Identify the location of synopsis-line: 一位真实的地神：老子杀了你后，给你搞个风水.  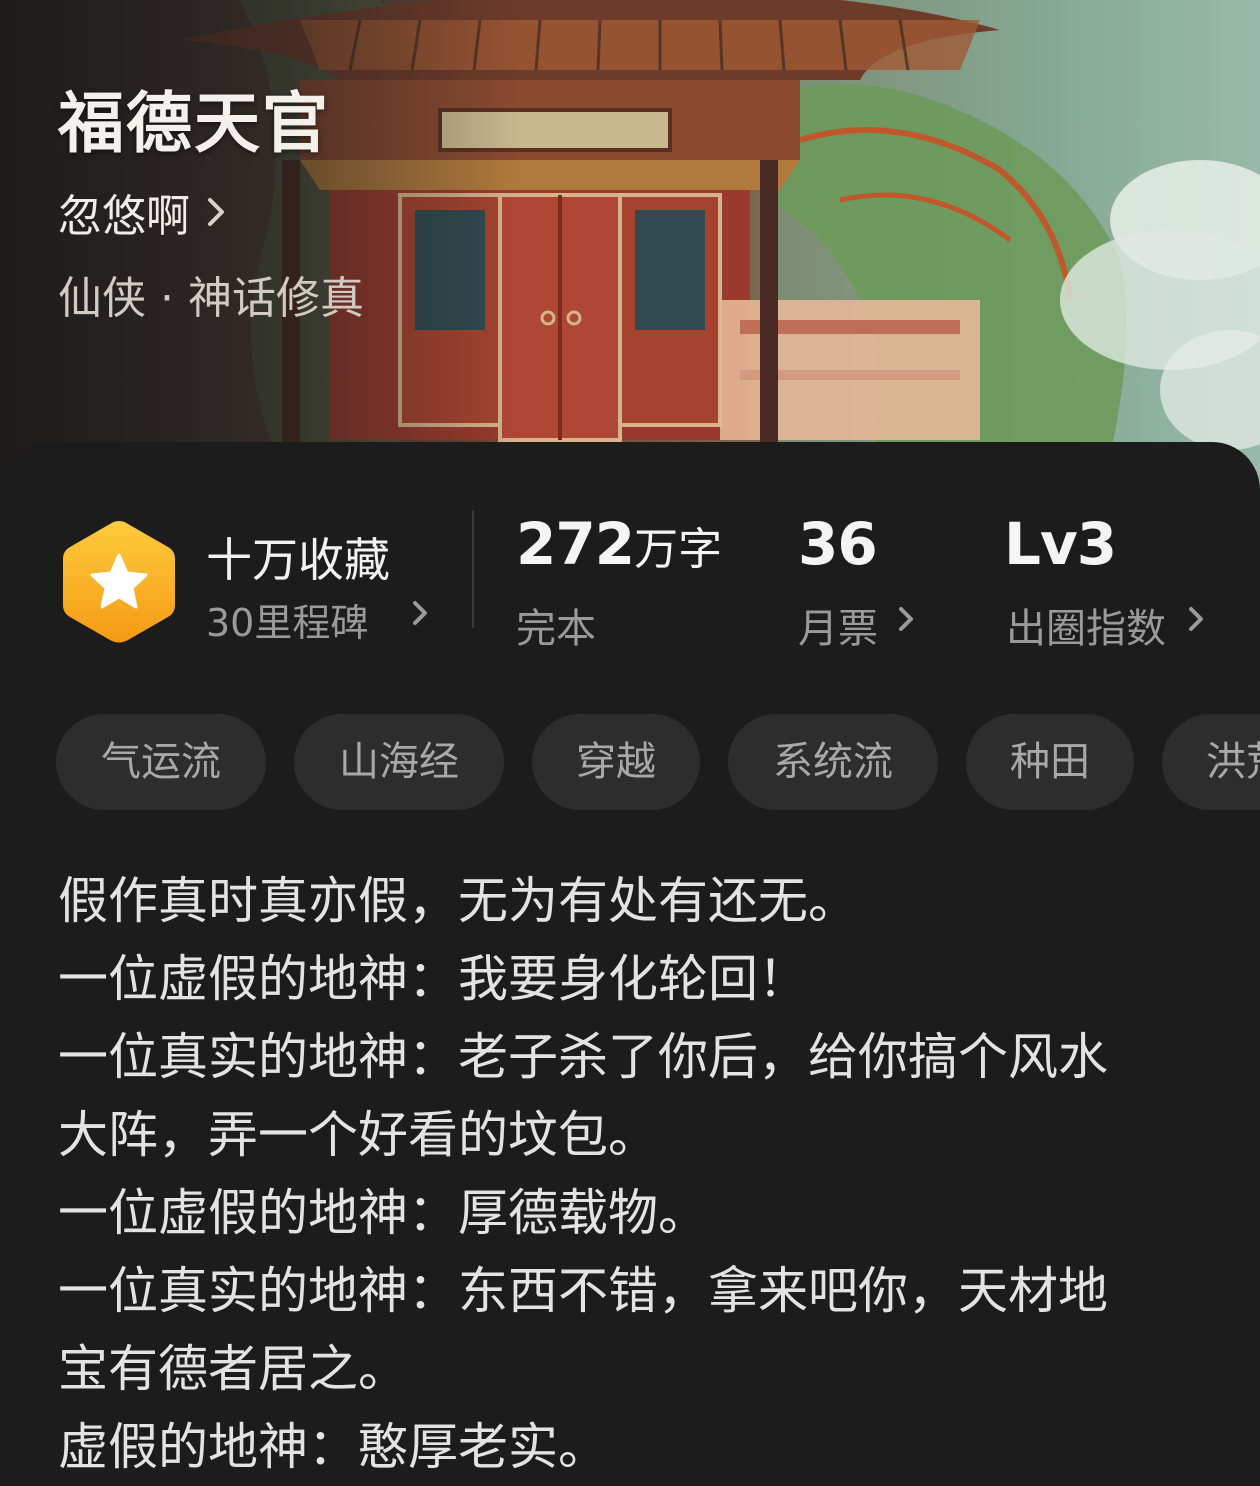
(583, 1057).